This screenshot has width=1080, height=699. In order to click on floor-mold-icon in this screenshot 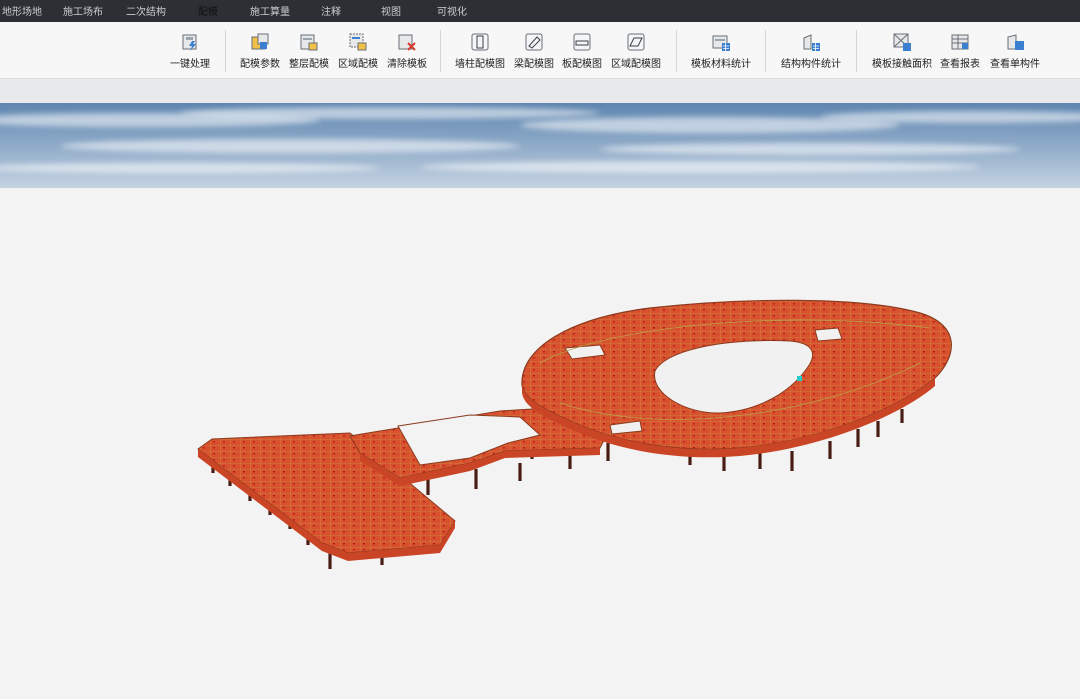, I will do `click(309, 42)`.